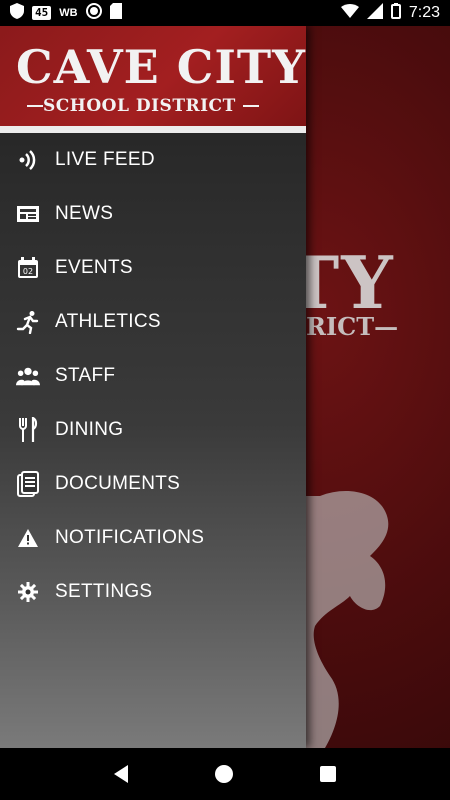 This screenshot has width=450, height=800. I want to click on network-badge: WB, so click(68, 13).